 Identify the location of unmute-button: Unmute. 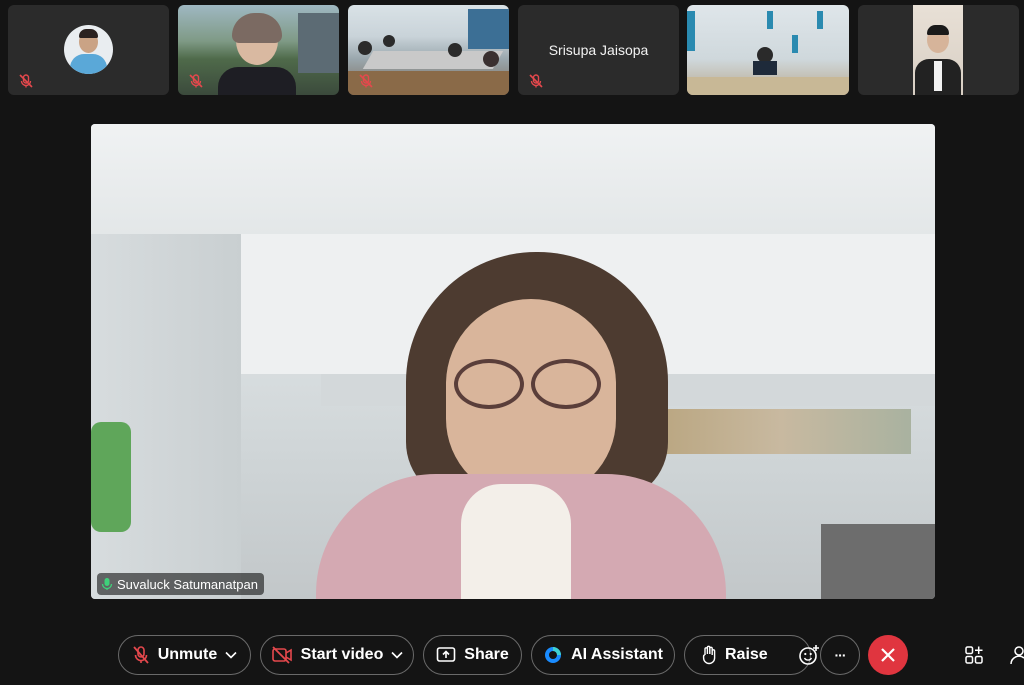
(184, 655).